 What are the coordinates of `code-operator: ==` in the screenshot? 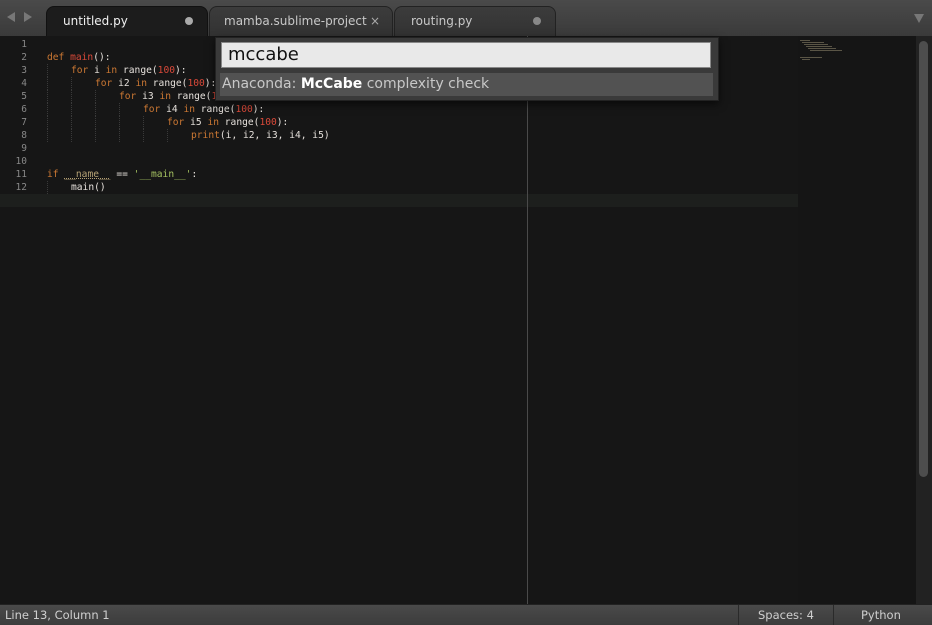 It's located at (122, 174).